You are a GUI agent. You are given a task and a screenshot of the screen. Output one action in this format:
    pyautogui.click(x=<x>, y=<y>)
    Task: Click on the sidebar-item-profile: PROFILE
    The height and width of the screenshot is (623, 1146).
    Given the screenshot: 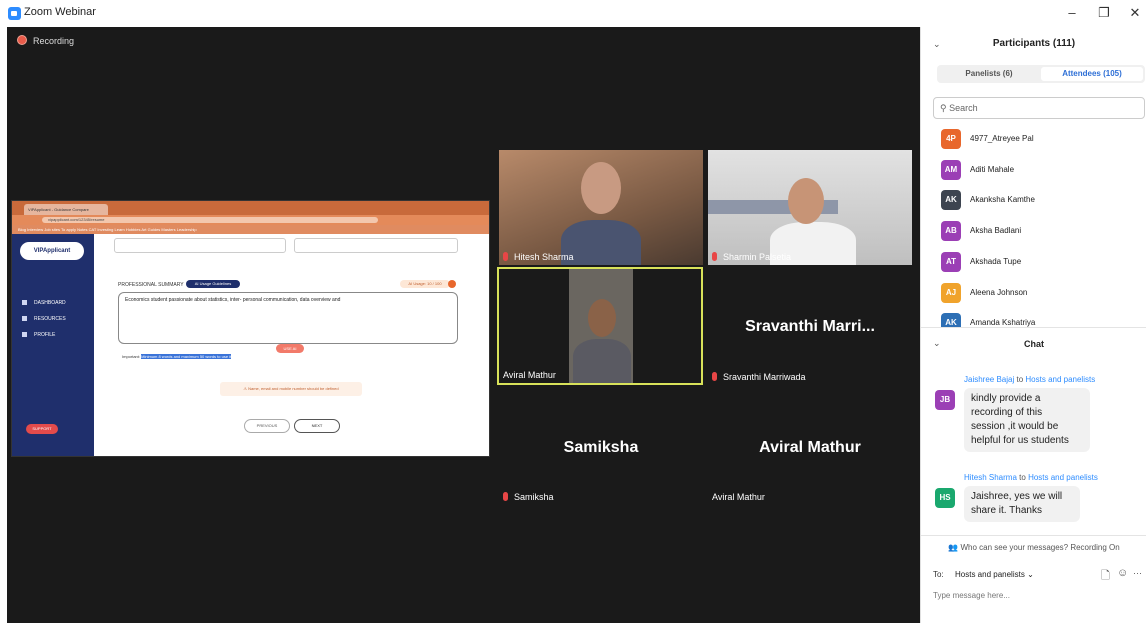 What is the action you would take?
    pyautogui.click(x=38, y=335)
    